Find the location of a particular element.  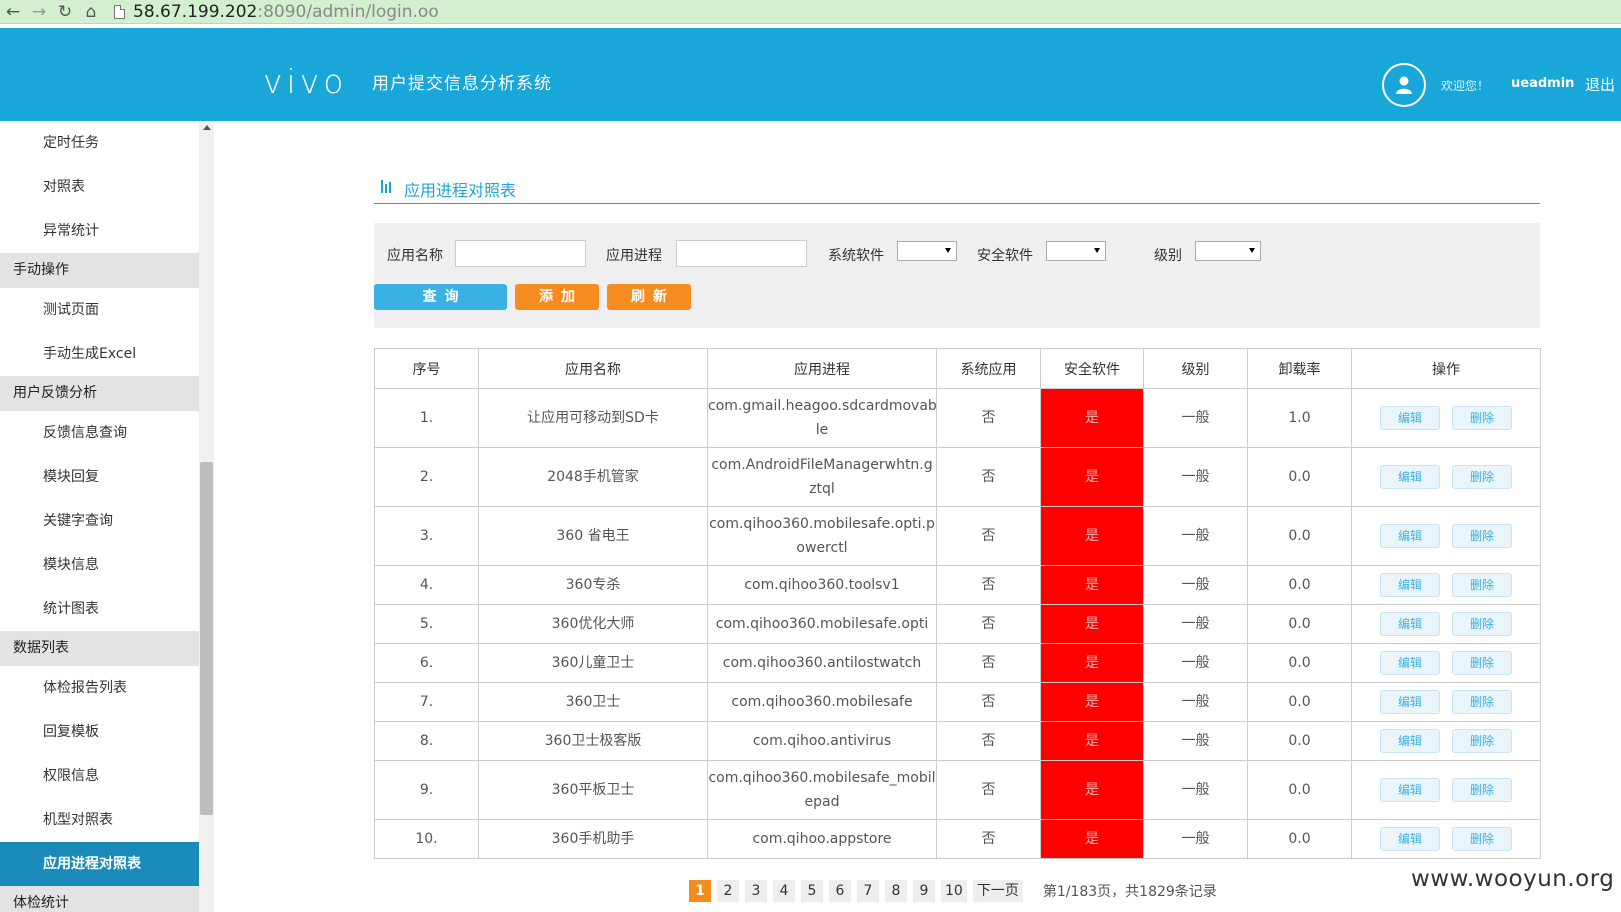

col-header-no: 序号 is located at coordinates (426, 368).